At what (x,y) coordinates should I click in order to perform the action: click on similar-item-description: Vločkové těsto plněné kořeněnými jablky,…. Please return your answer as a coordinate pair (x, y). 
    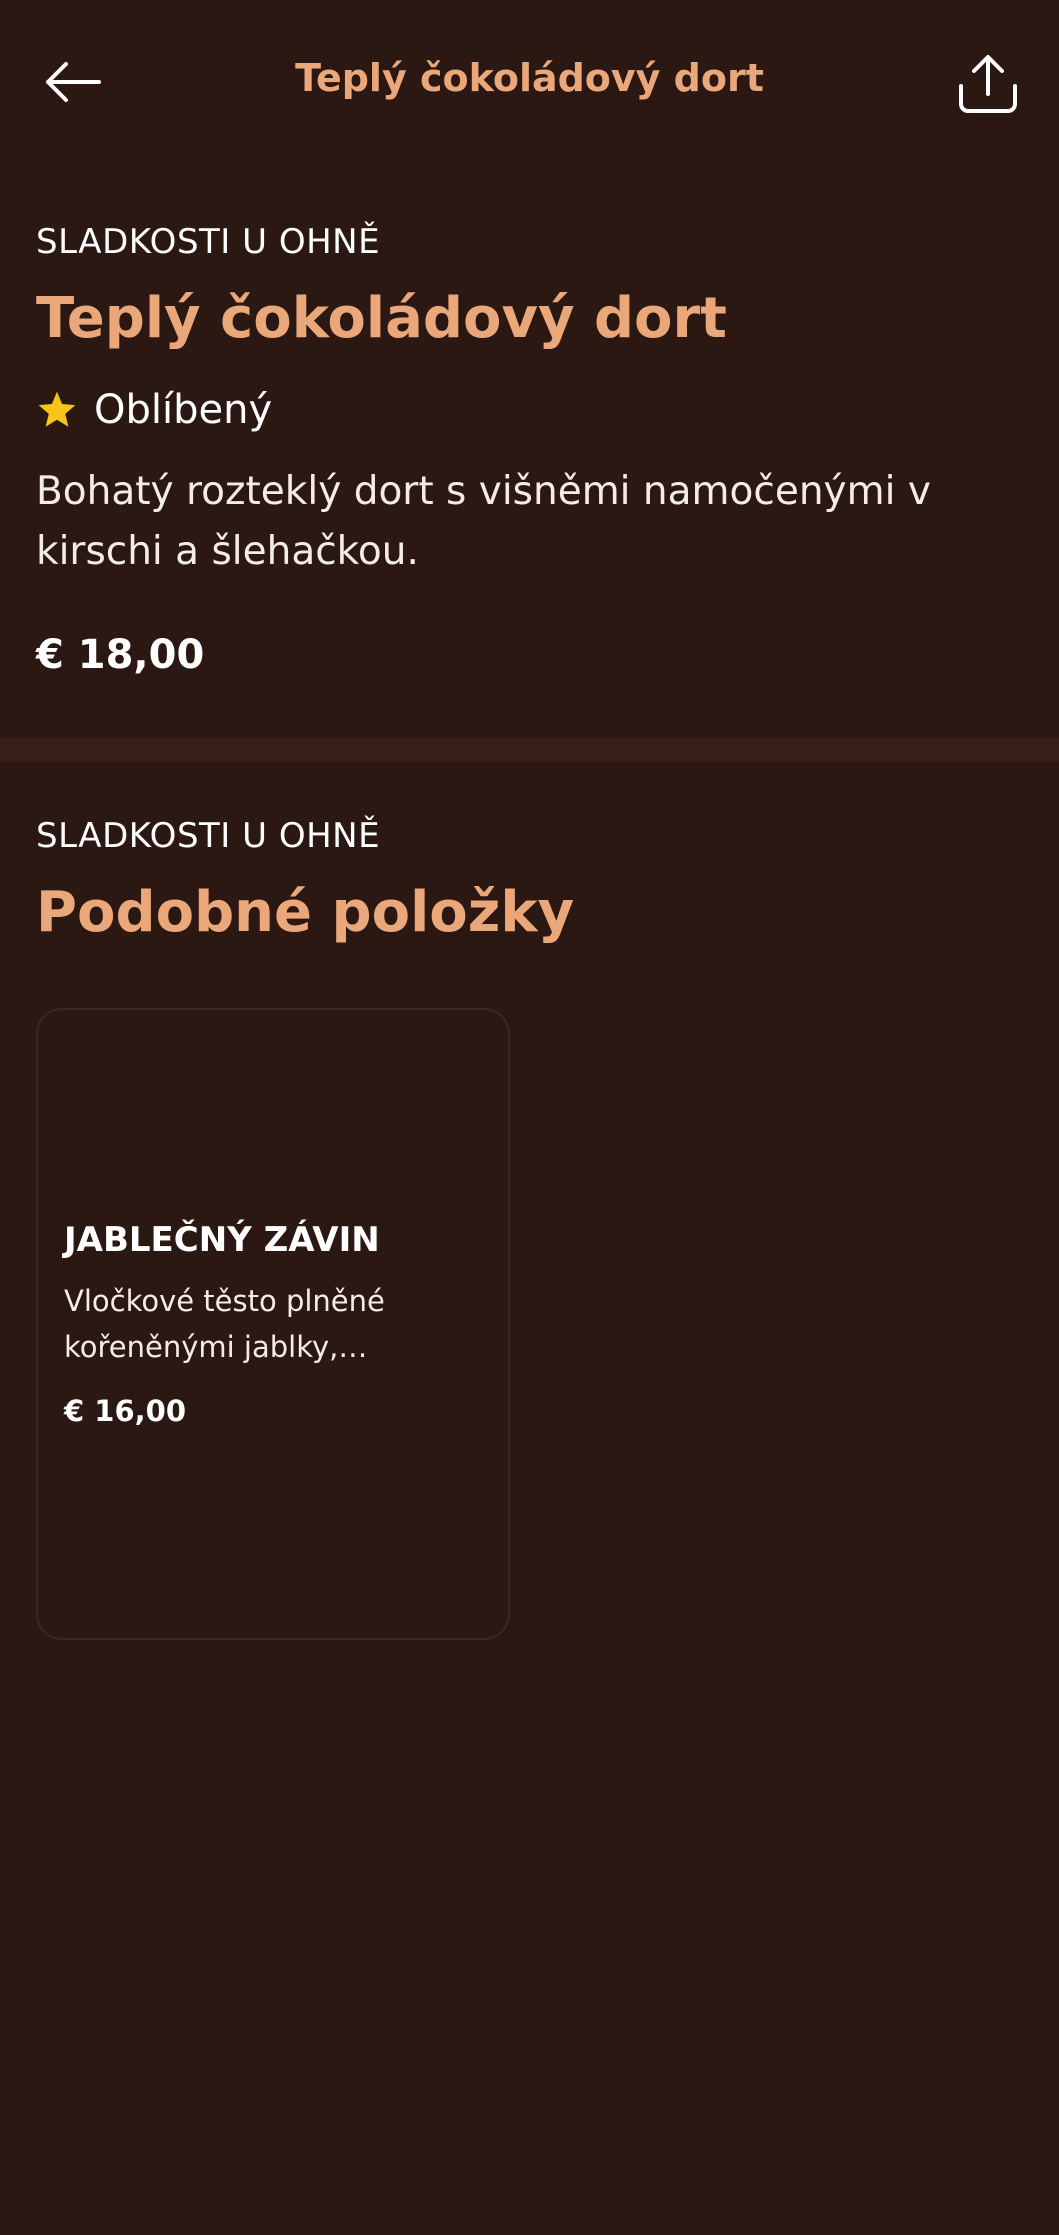
    Looking at the image, I should click on (224, 1324).